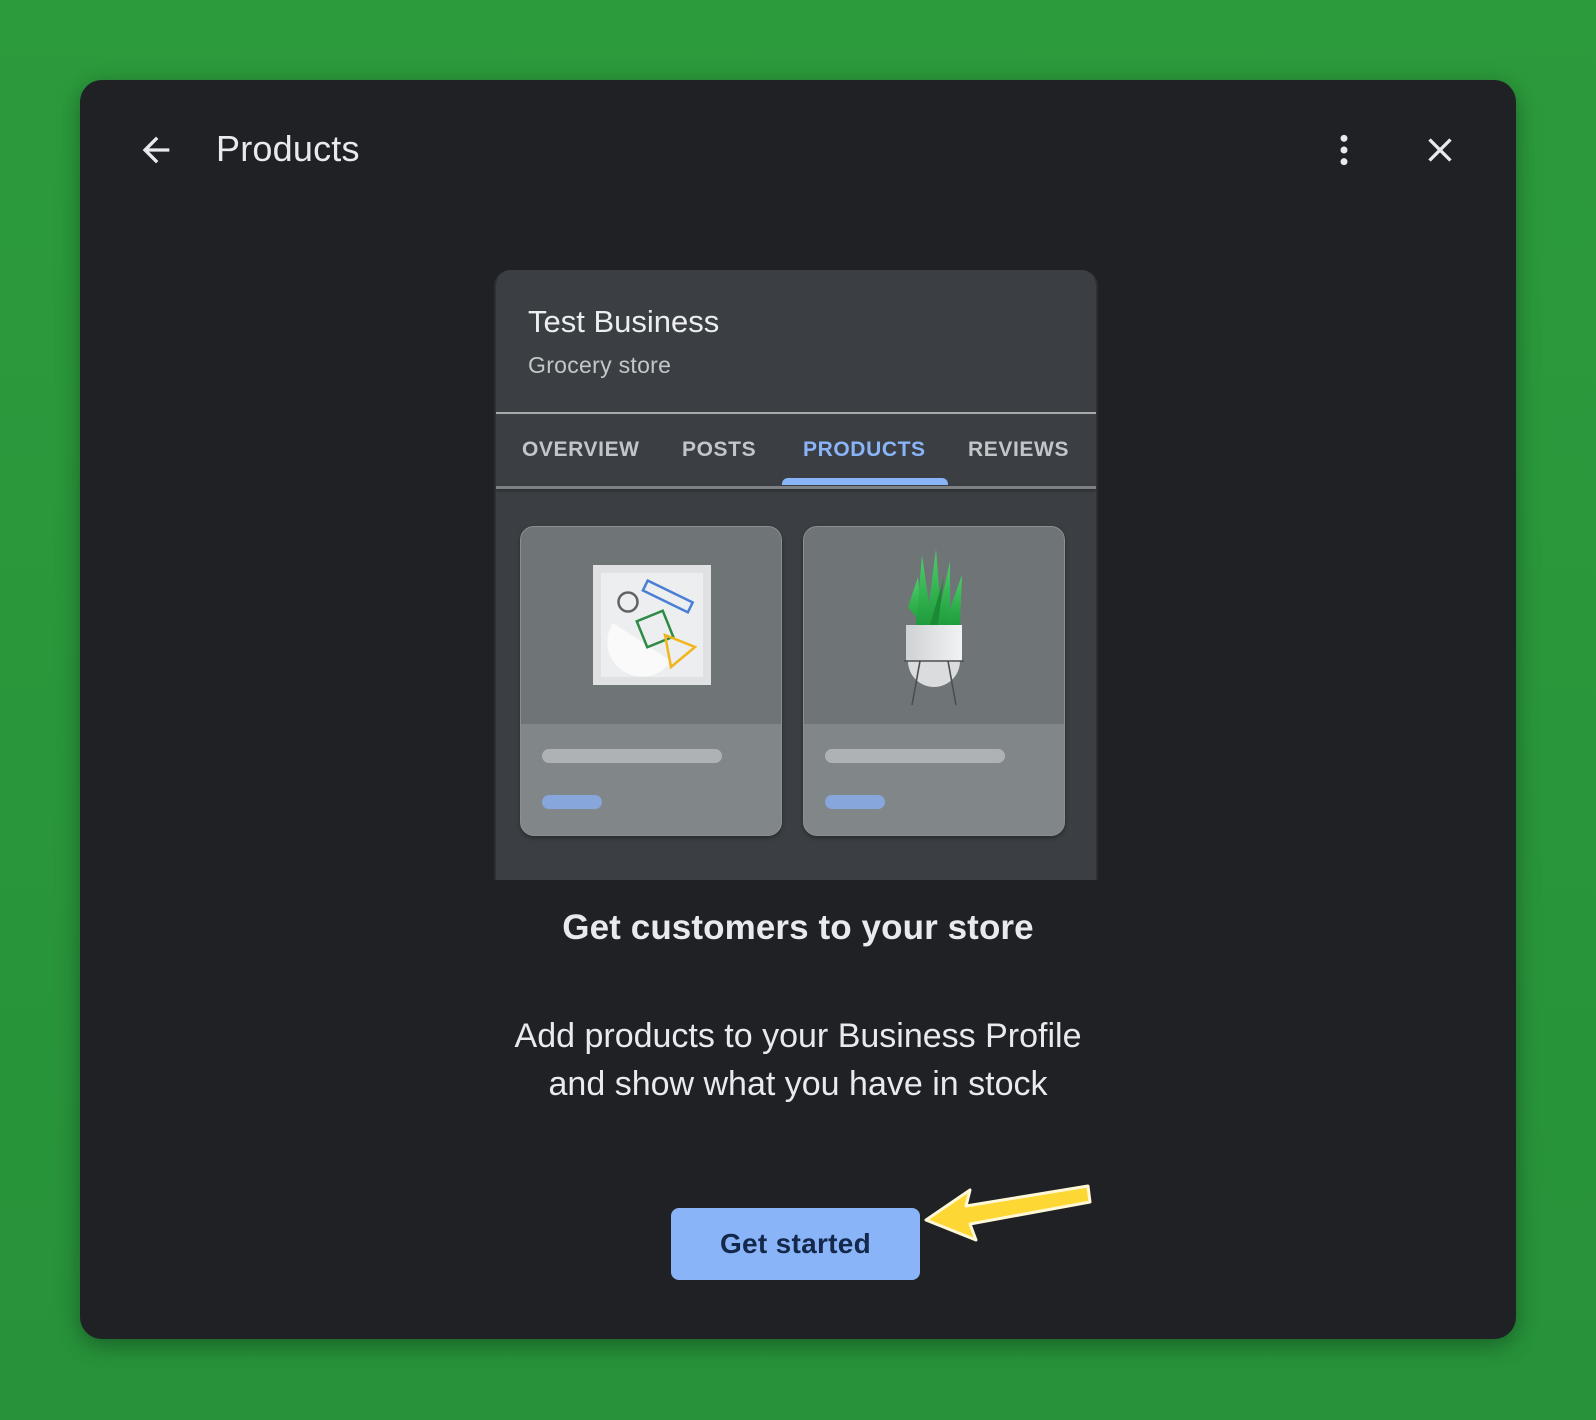 The image size is (1596, 1420). What do you see at coordinates (600, 365) in the screenshot?
I see `business-category: Grocery store` at bounding box center [600, 365].